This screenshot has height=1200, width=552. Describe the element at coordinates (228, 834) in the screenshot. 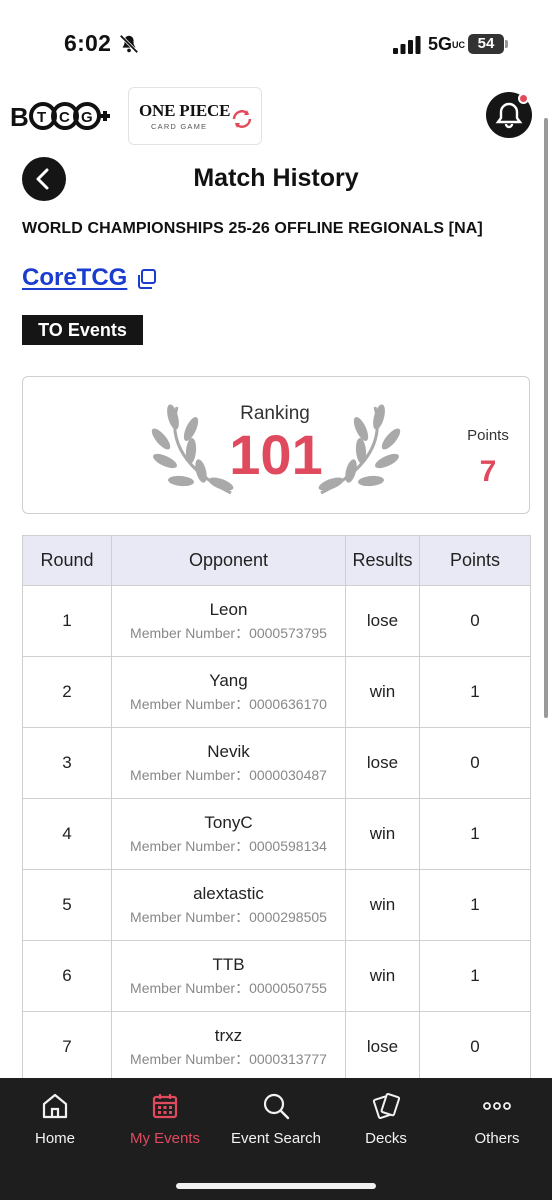

I see `opponent-cell: TonyC Member Number：0000598134` at that location.